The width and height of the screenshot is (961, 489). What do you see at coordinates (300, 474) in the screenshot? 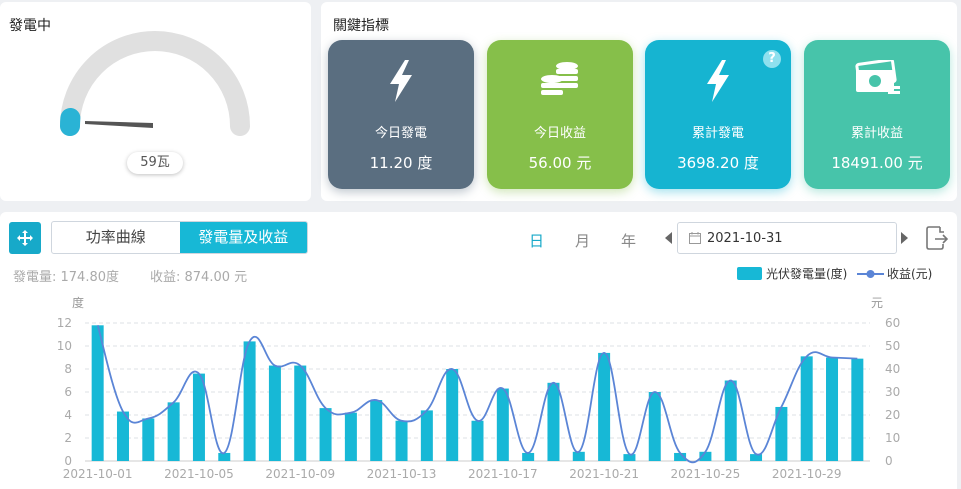
I see `x-tick-label: 2021-10-09` at bounding box center [300, 474].